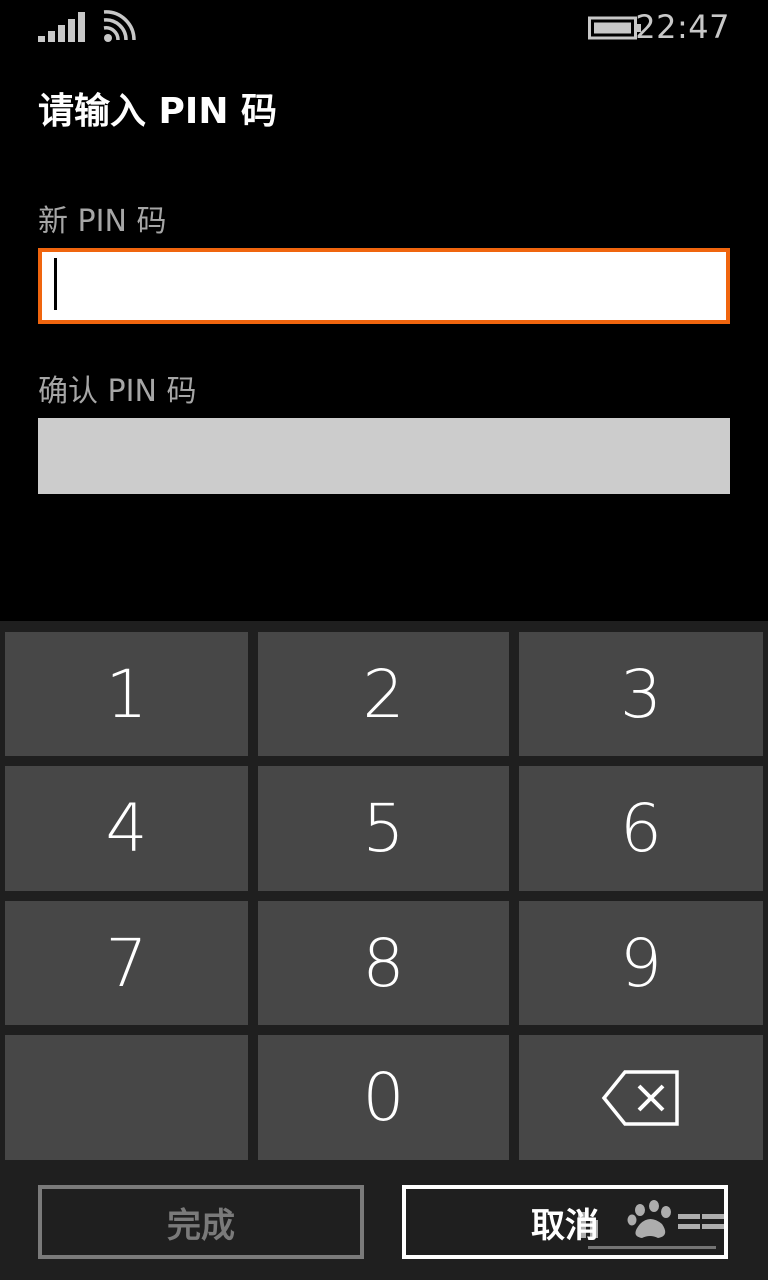 The width and height of the screenshot is (768, 1280). I want to click on signal-bars-icon, so click(61, 27).